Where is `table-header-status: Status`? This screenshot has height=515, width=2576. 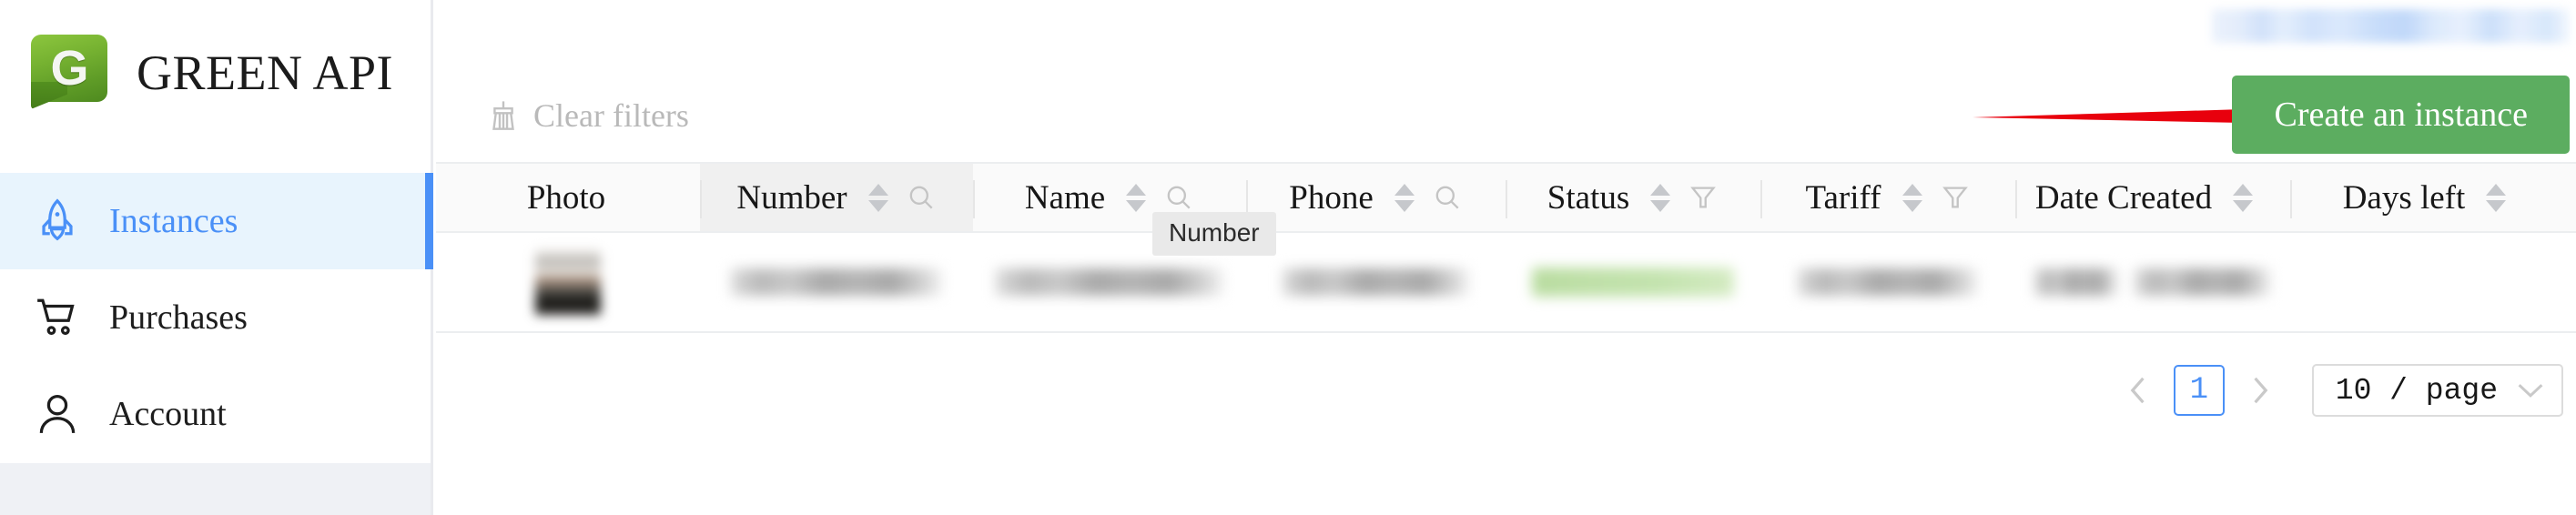
table-header-status: Status is located at coordinates (1633, 197).